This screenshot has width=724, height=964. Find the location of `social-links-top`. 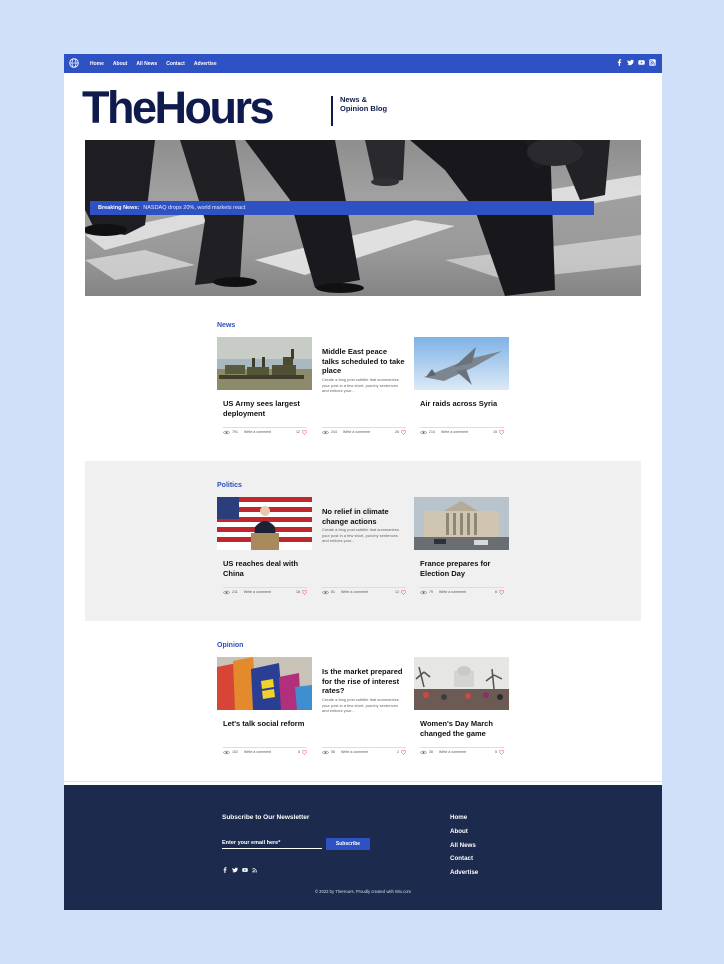

social-links-top is located at coordinates (636, 62).